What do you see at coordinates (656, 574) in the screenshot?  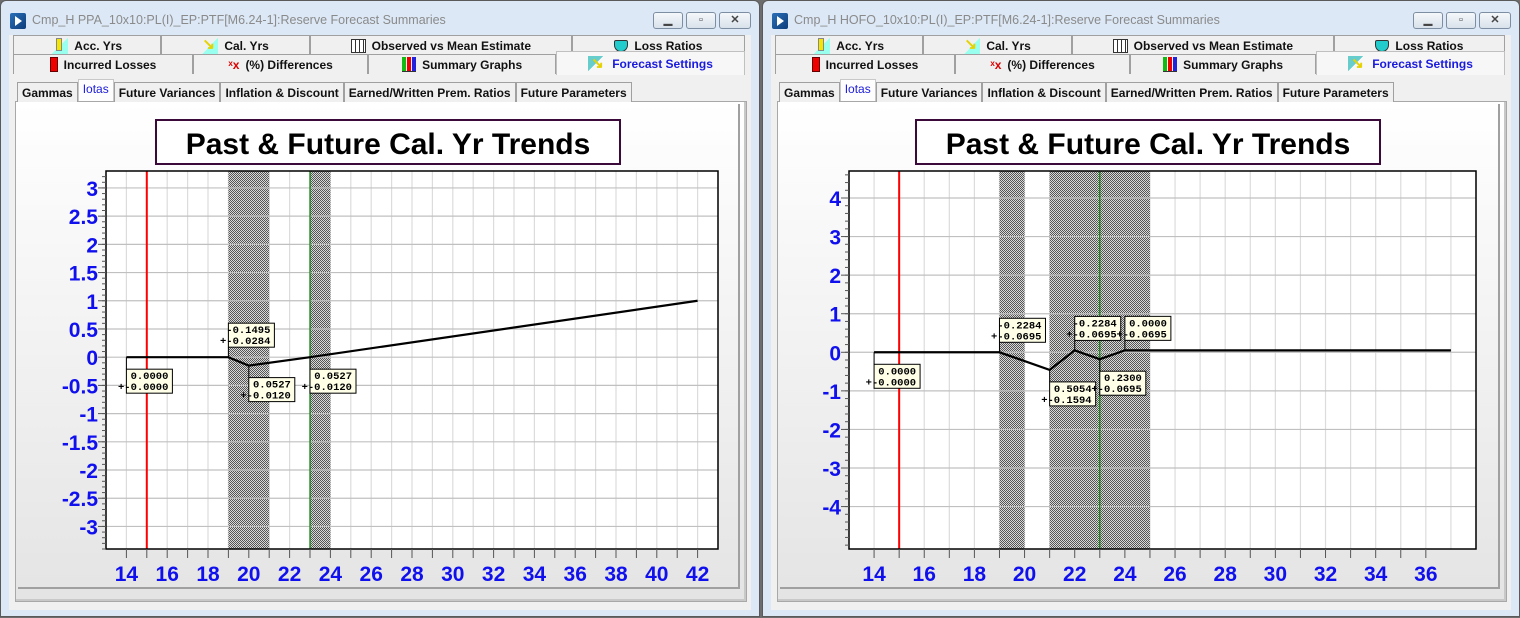 I see `x-tick-label: 40` at bounding box center [656, 574].